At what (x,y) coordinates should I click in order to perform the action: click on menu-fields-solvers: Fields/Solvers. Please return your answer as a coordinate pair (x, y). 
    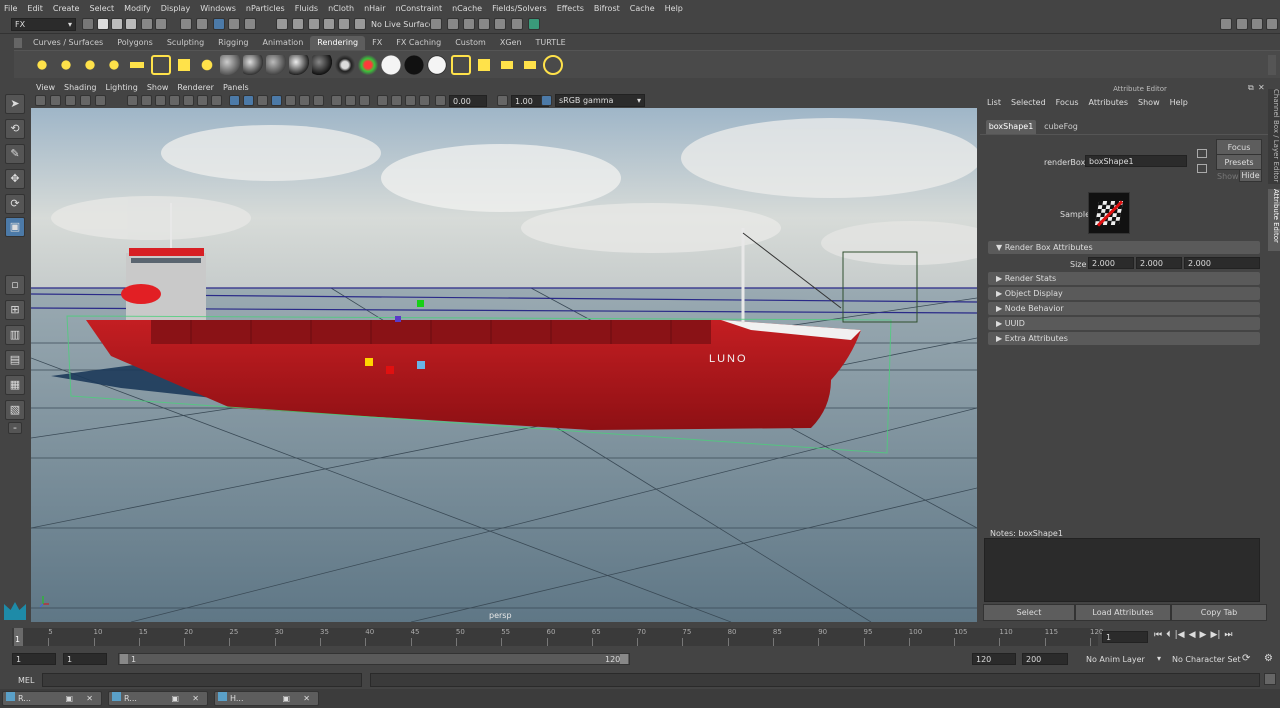
    Looking at the image, I should click on (519, 8).